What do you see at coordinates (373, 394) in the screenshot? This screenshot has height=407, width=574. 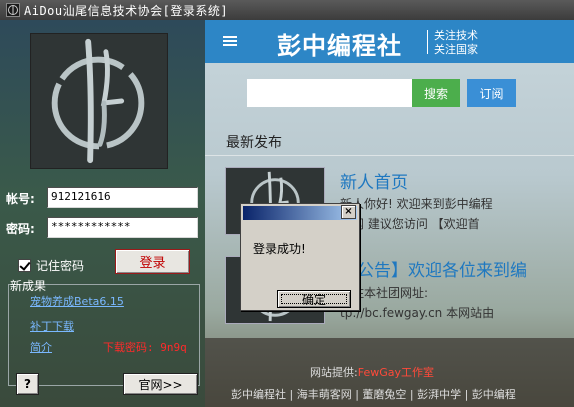 I see `footer-links: 彭中编程社 | 海丰萌客网 | 董磨兔空 | 彭湃中学 | 彭中编程` at bounding box center [373, 394].